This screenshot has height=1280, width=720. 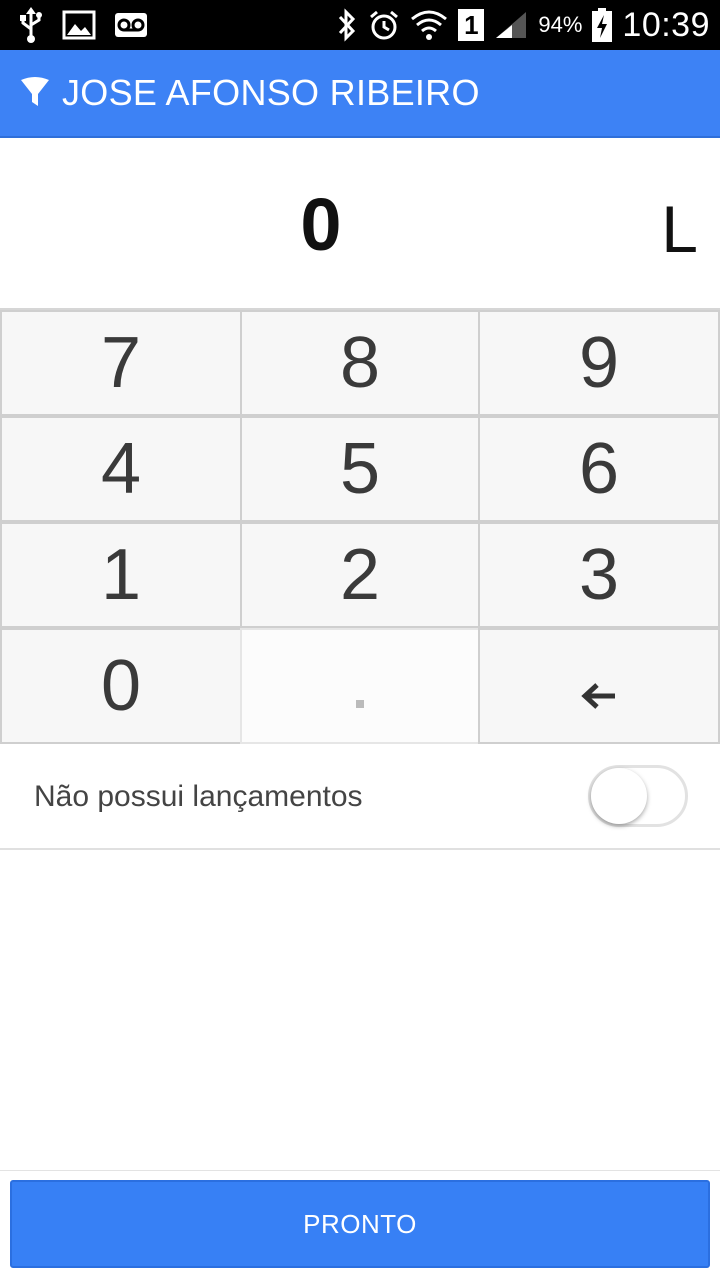 I want to click on display-value: 0, so click(x=321, y=224).